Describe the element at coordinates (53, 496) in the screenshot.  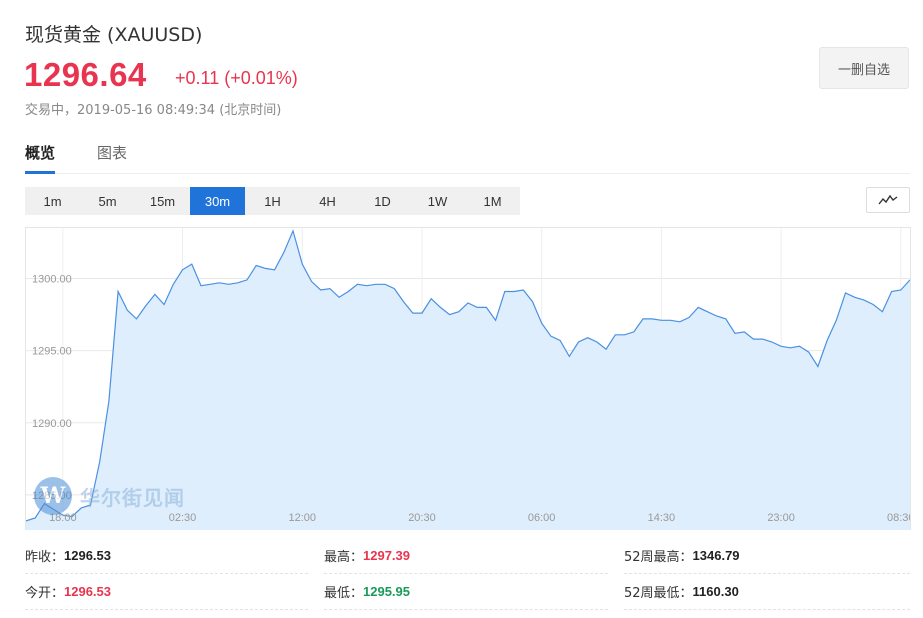
I see `watermark-logo: W` at that location.